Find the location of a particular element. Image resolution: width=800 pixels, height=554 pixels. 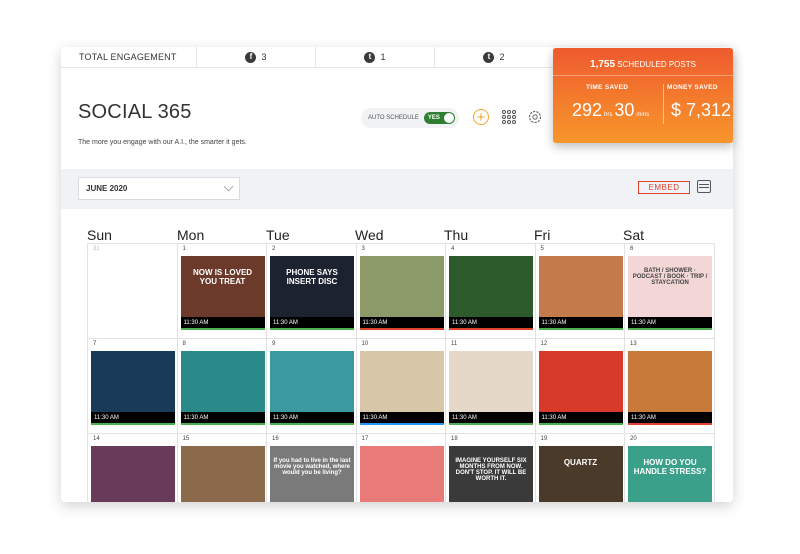

calendar-day: 4 11:30 AM is located at coordinates (491, 291).